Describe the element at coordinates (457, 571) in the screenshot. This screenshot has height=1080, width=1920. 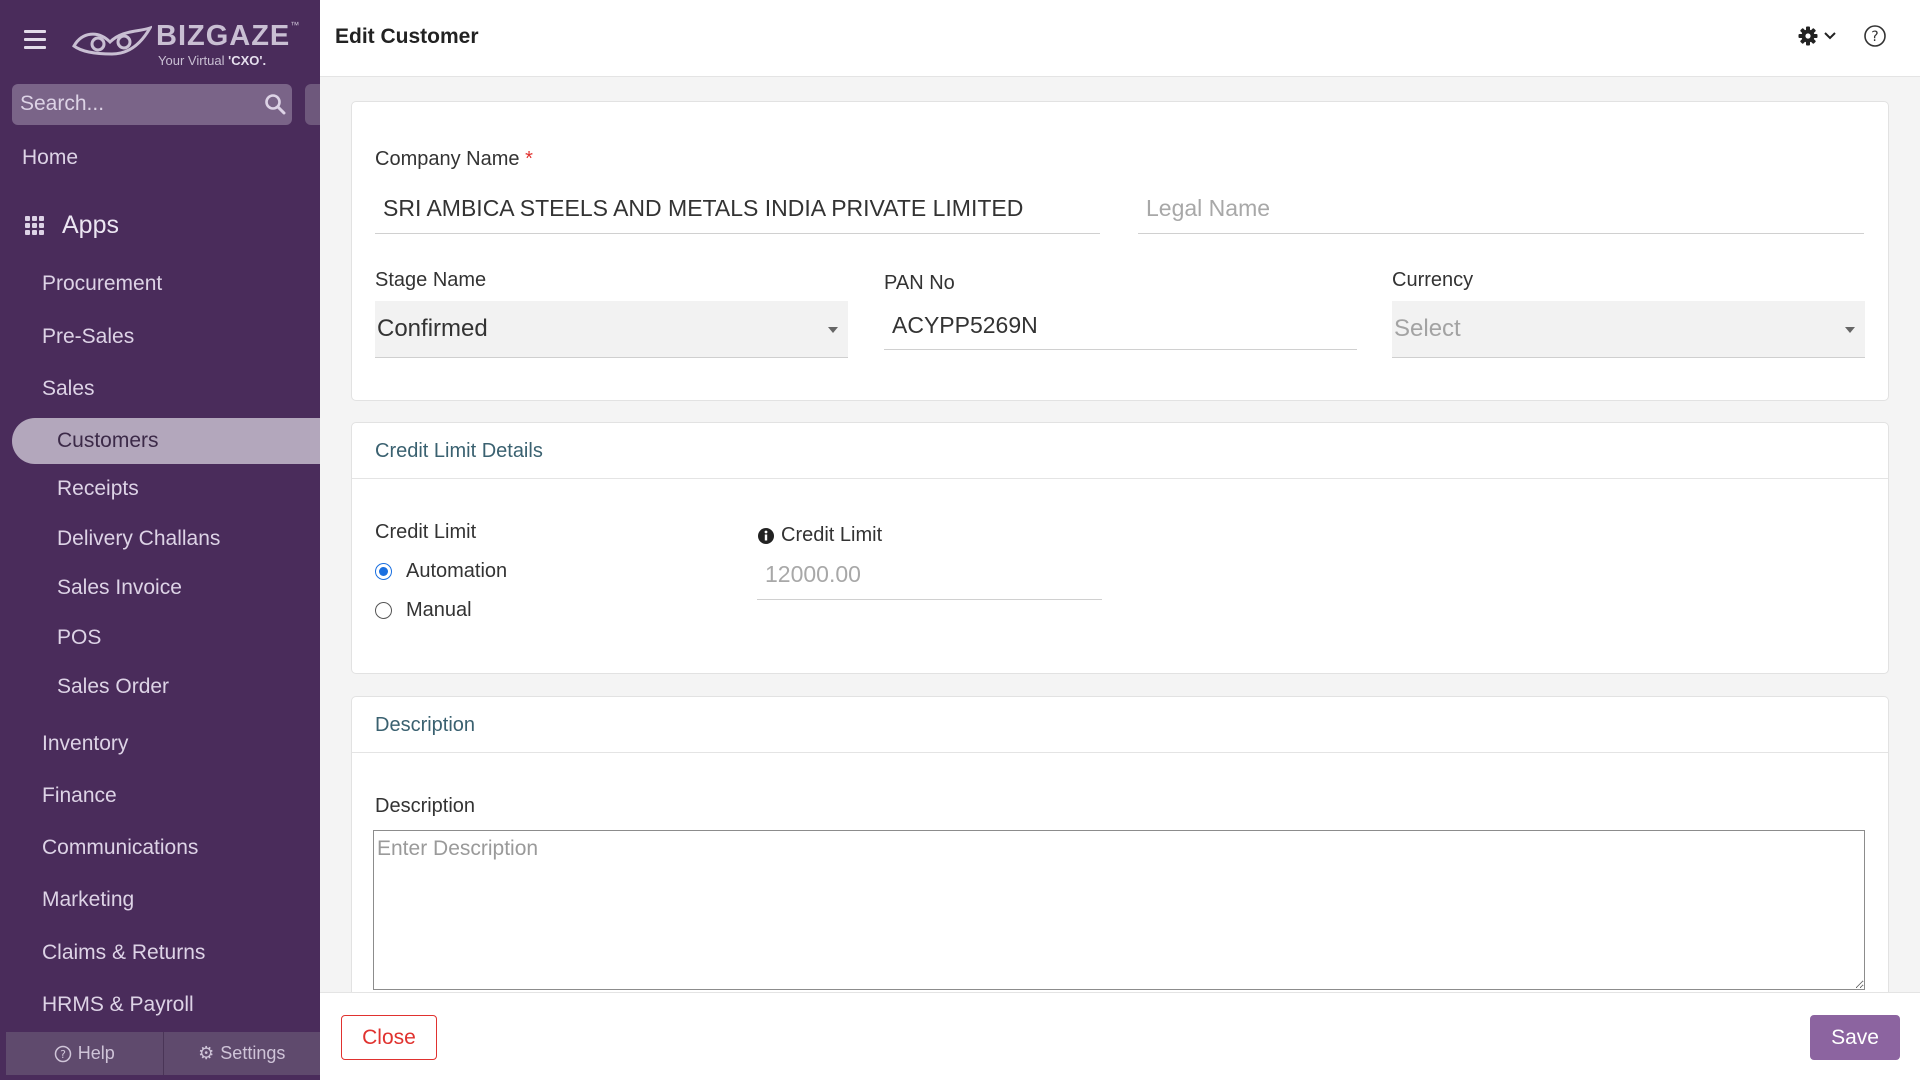
I see `radio-label: Automation` at that location.